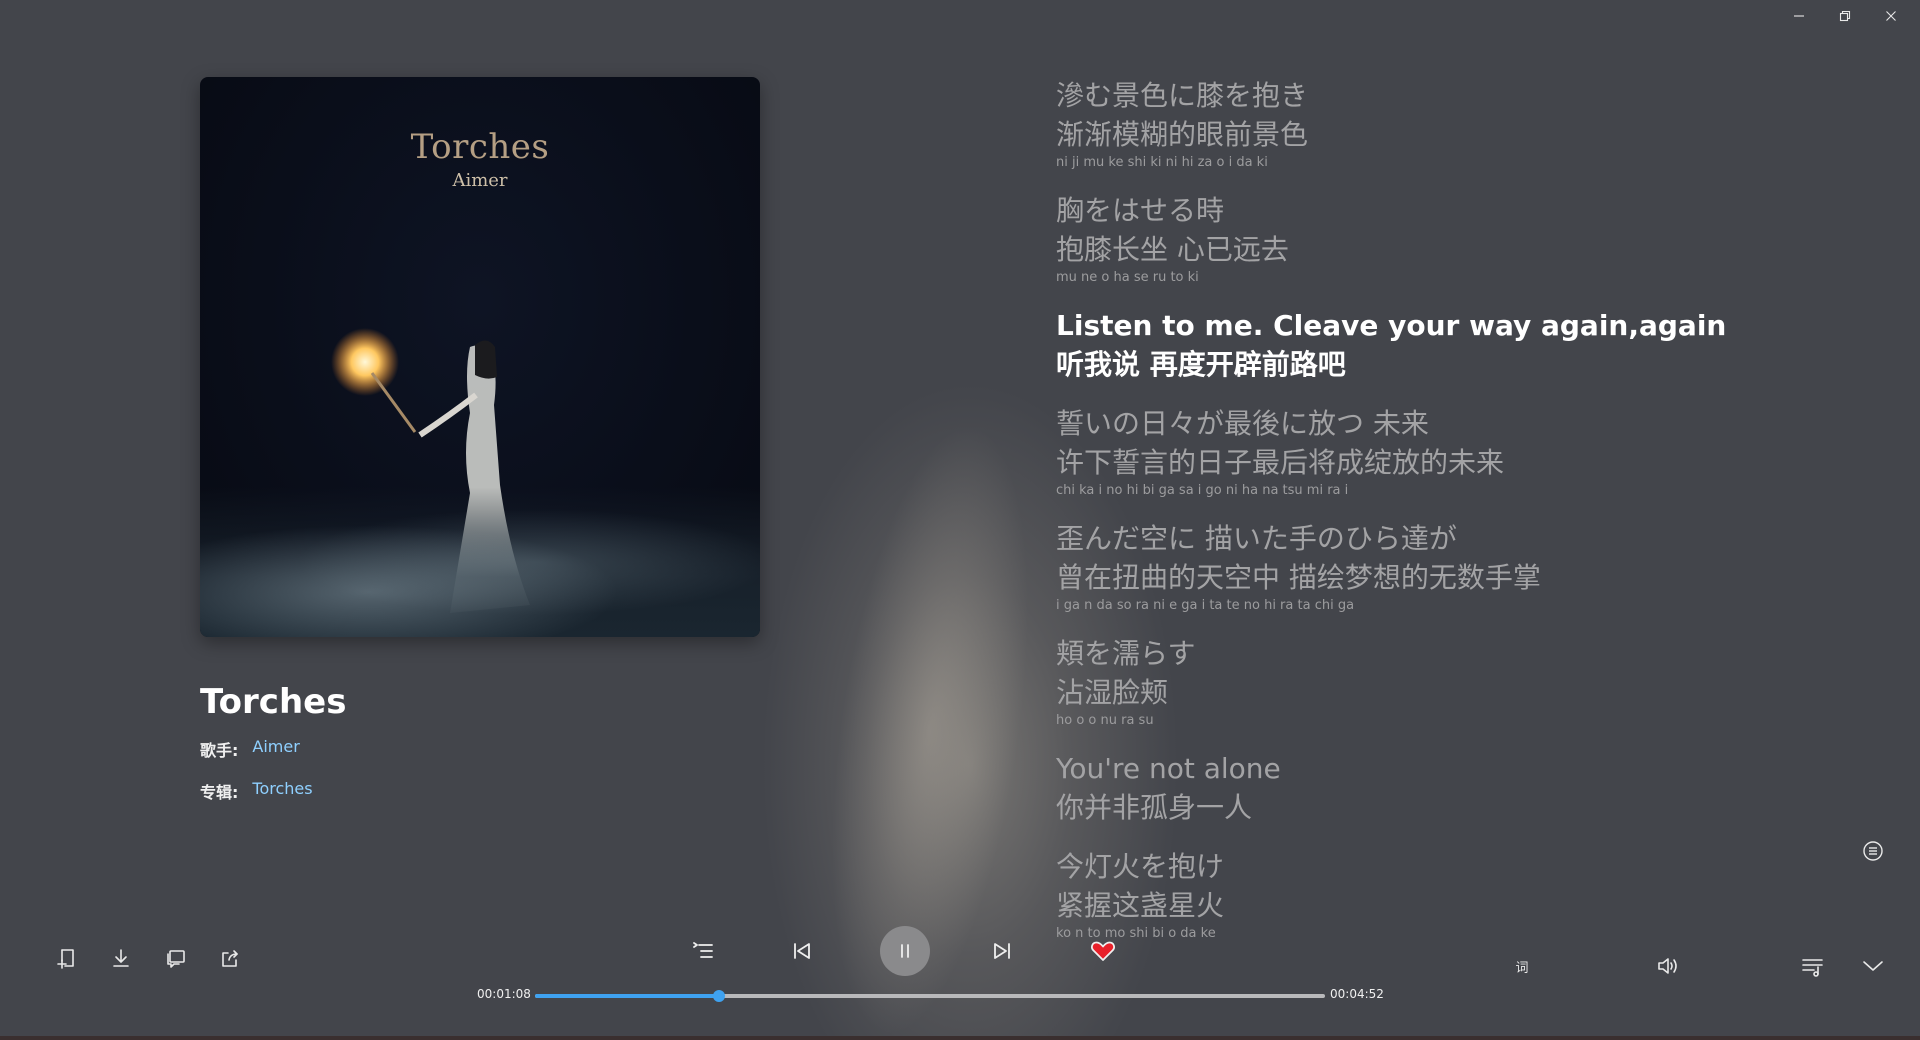  Describe the element at coordinates (219, 792) in the screenshot. I see `album-label: 专辑:` at that location.